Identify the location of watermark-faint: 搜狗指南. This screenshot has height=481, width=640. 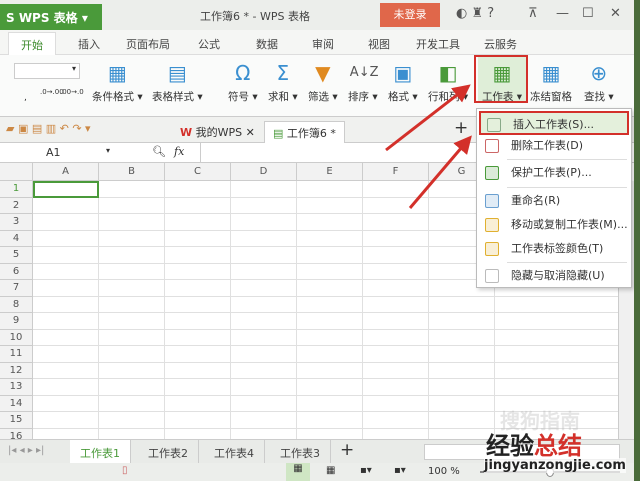
(540, 421).